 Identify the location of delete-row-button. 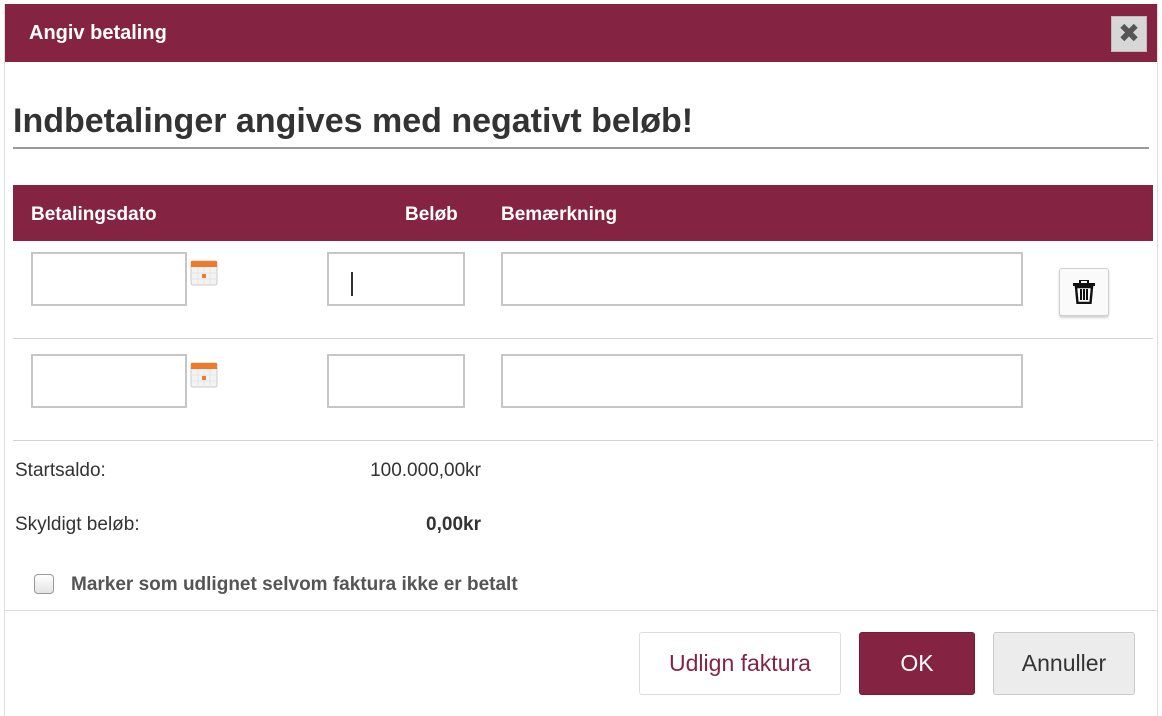
(1084, 292).